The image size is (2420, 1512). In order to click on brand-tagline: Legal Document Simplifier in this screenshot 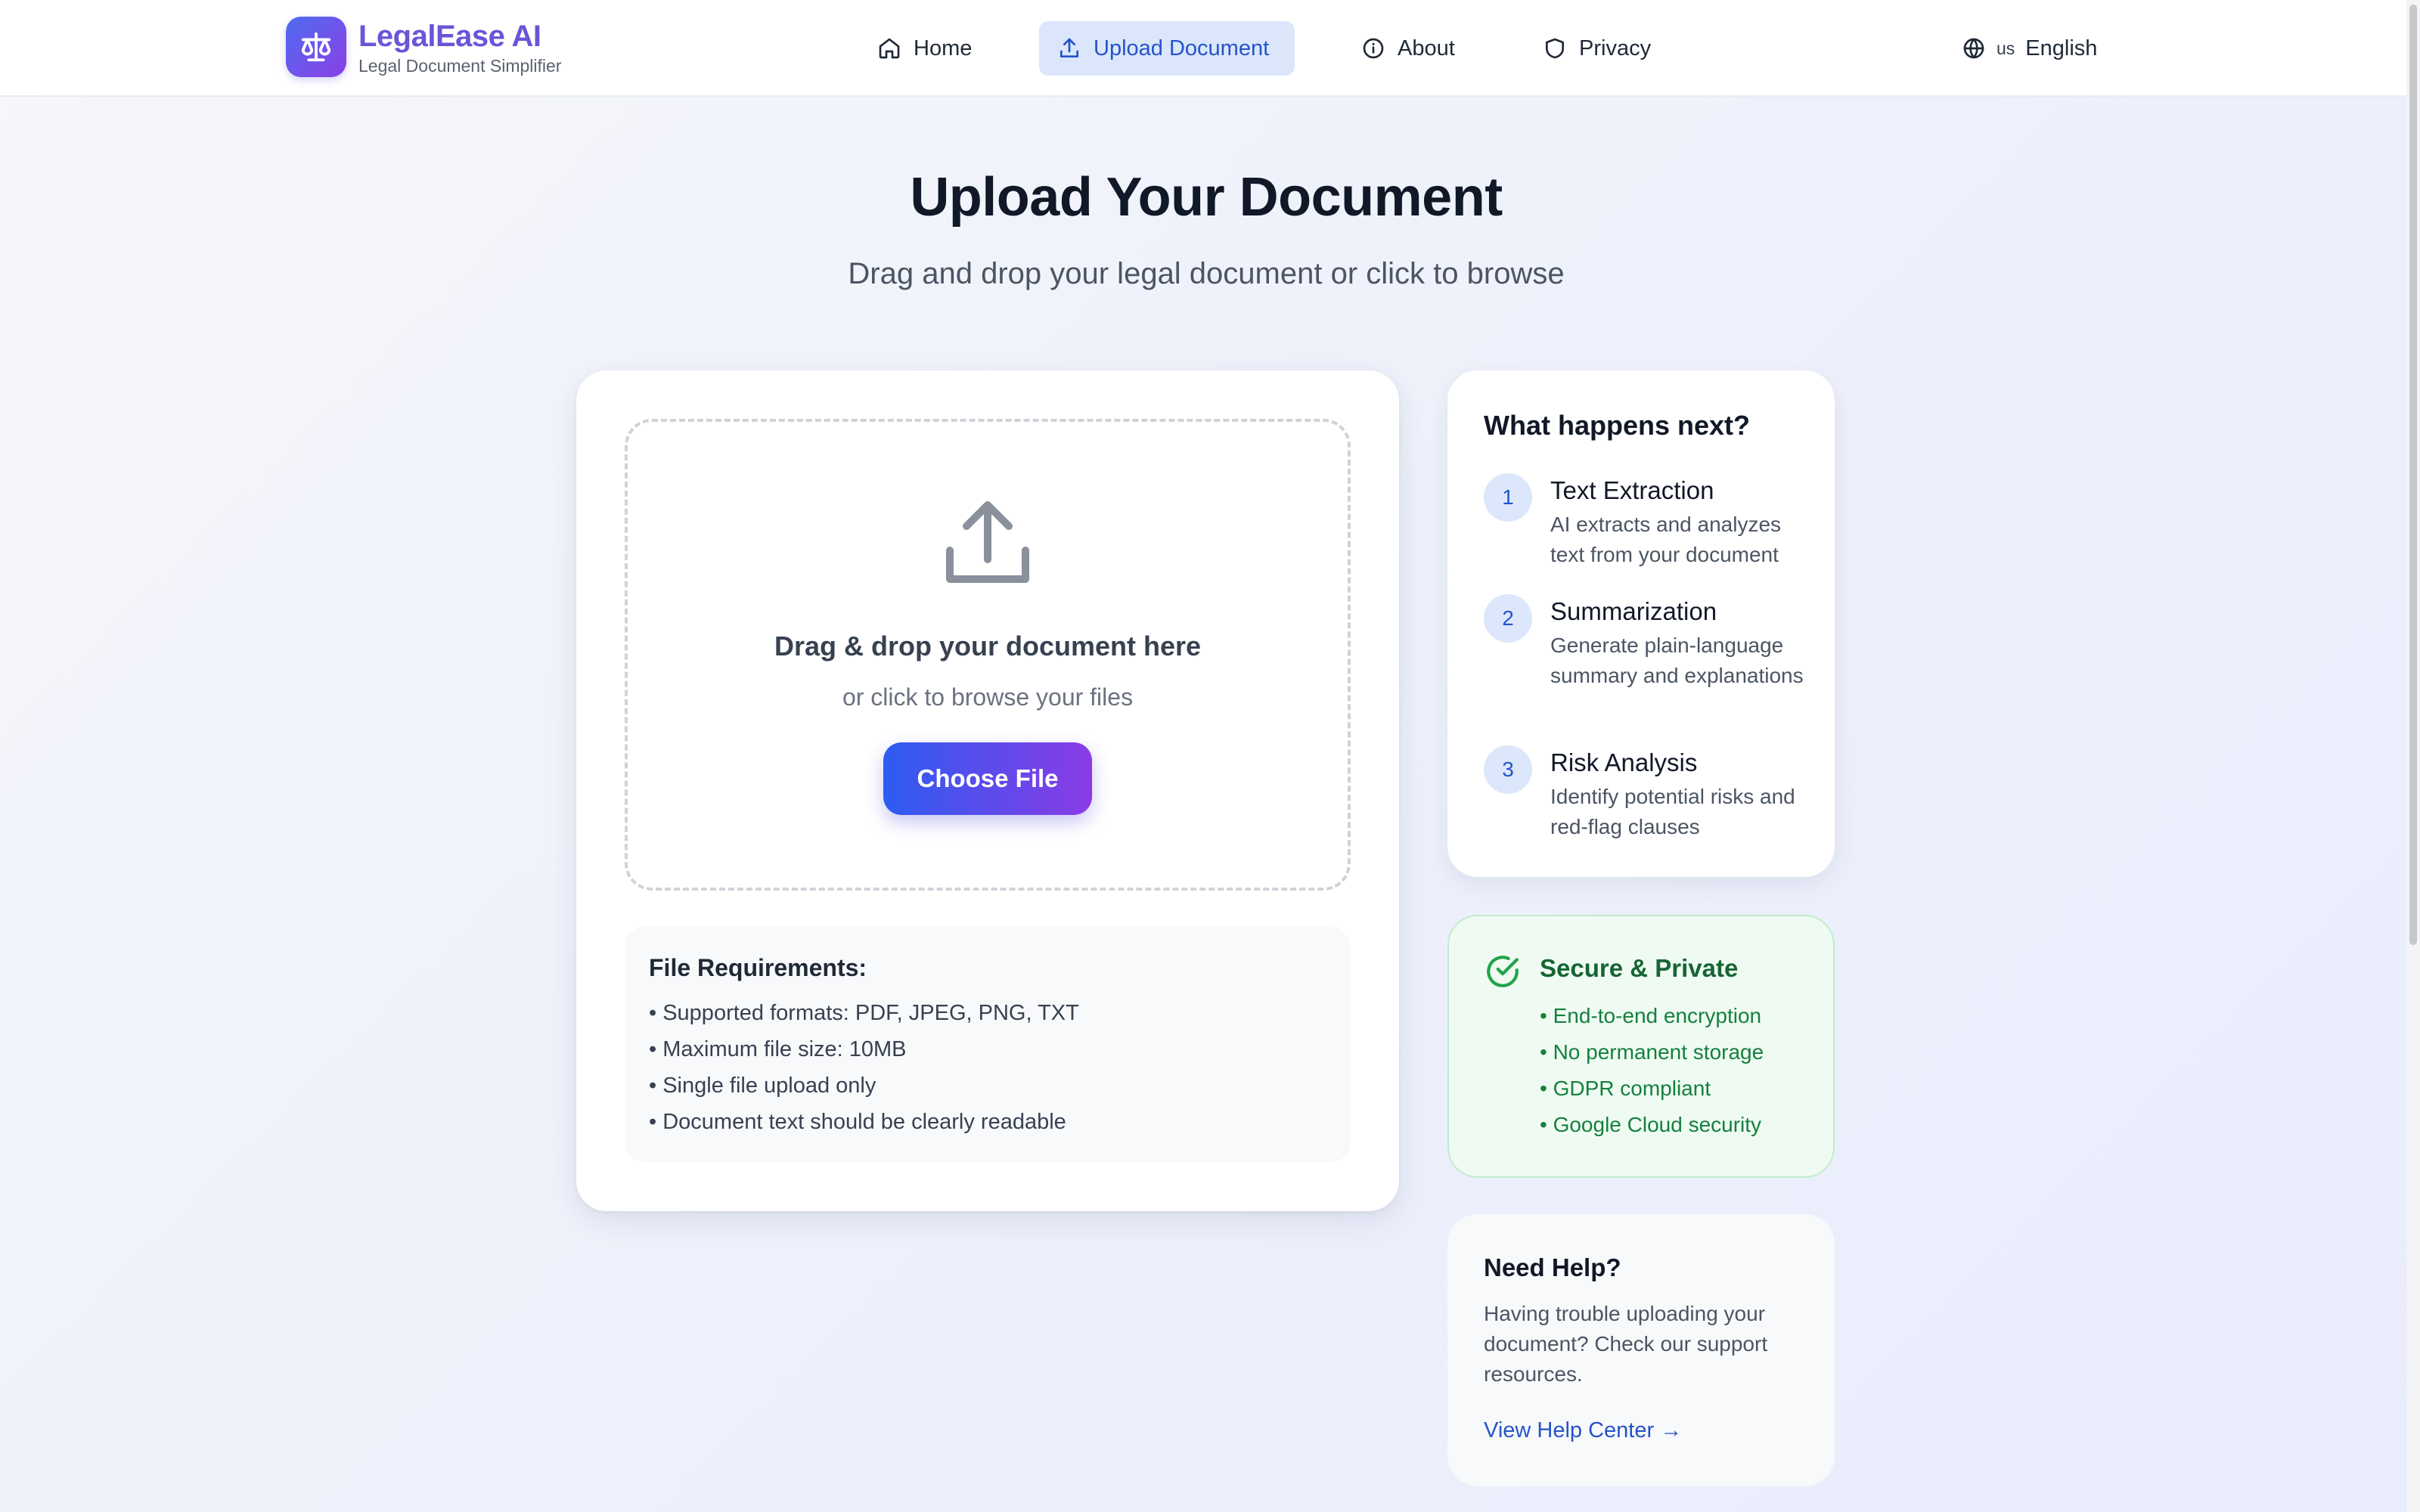, I will do `click(460, 66)`.